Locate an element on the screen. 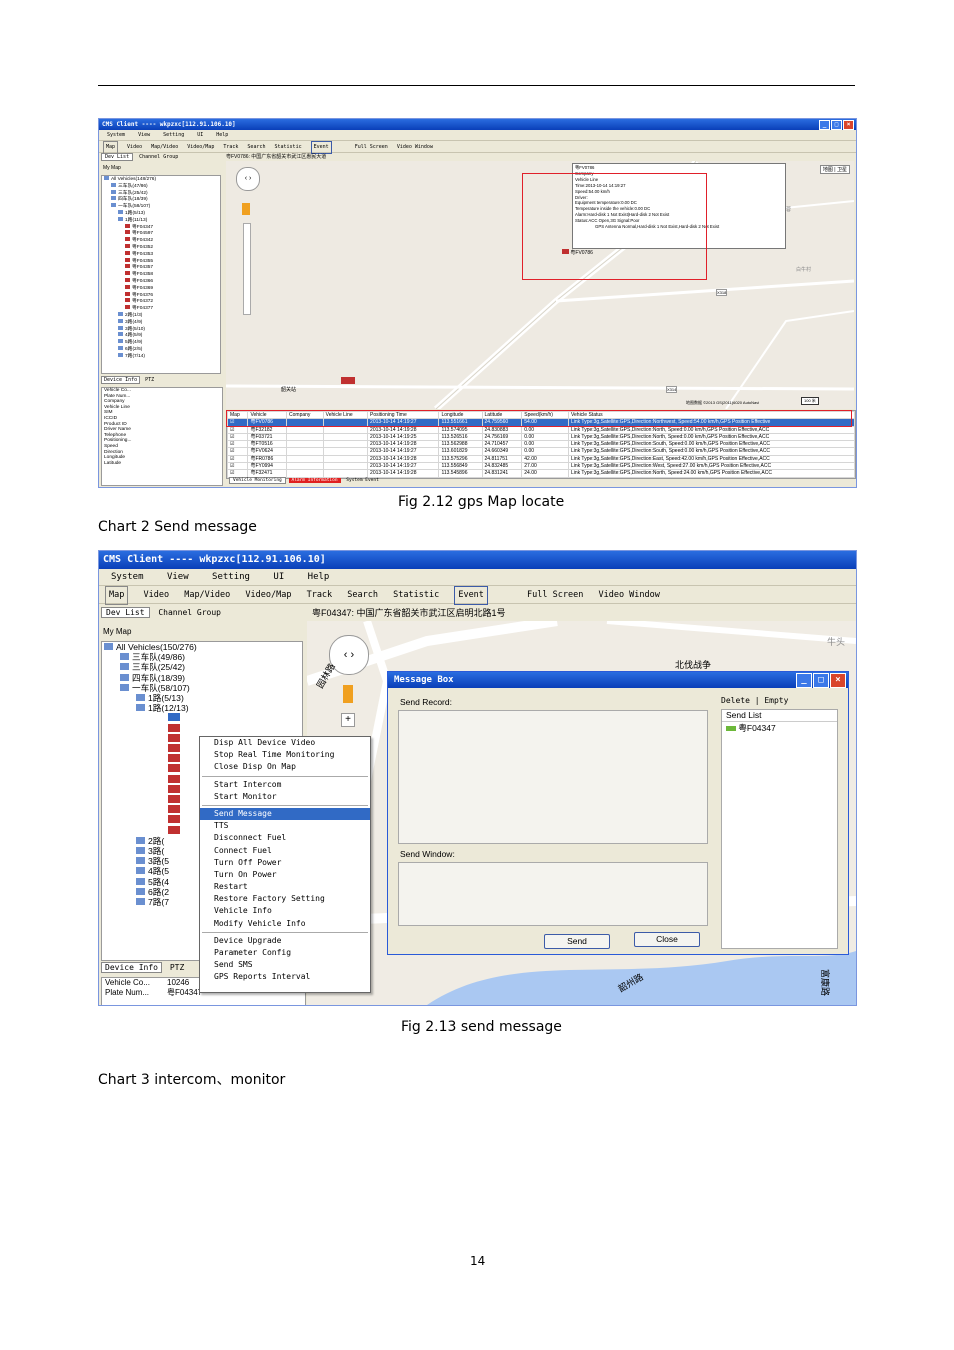  context-menu-item: GPS Reports Interval is located at coordinates (285, 977).